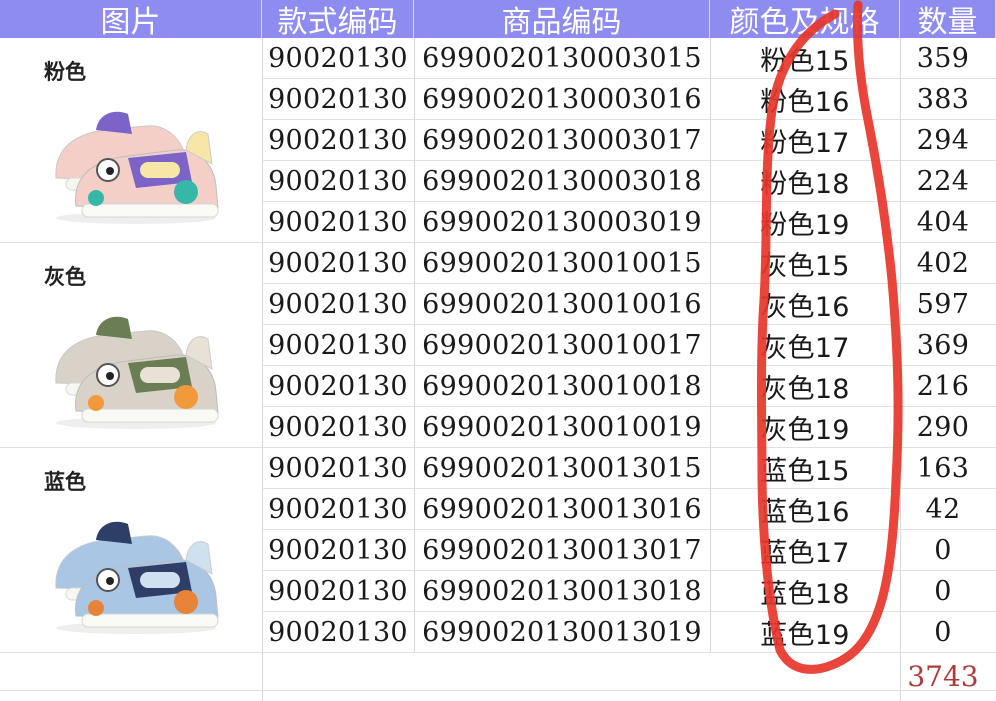  I want to click on quantity-cell: 294, so click(943, 140).